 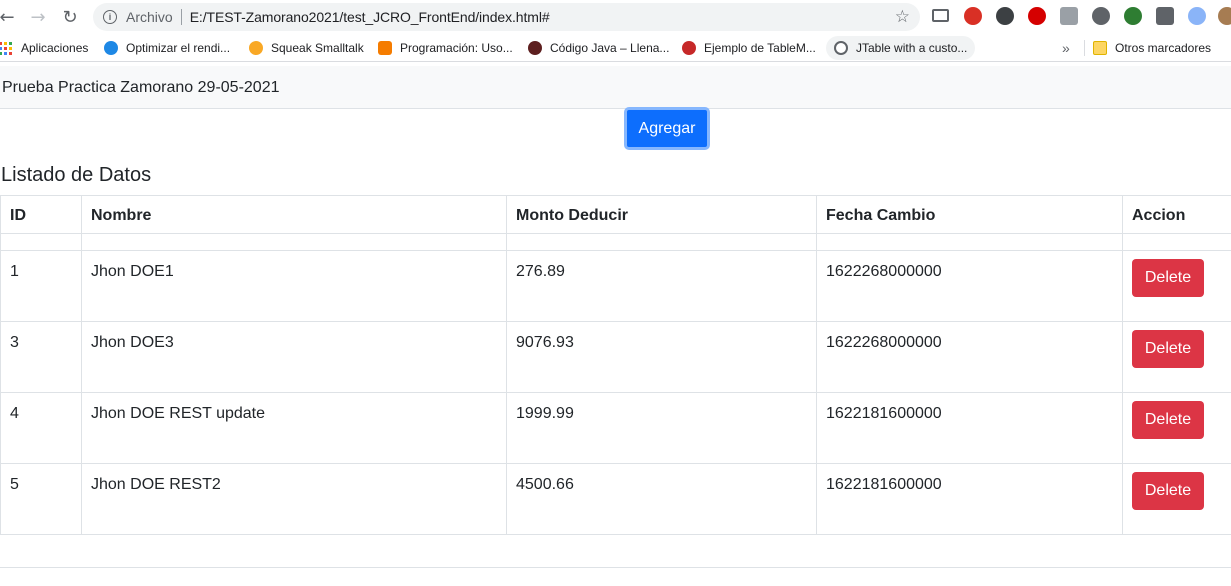 I want to click on globe-icon, so click(x=841, y=48).